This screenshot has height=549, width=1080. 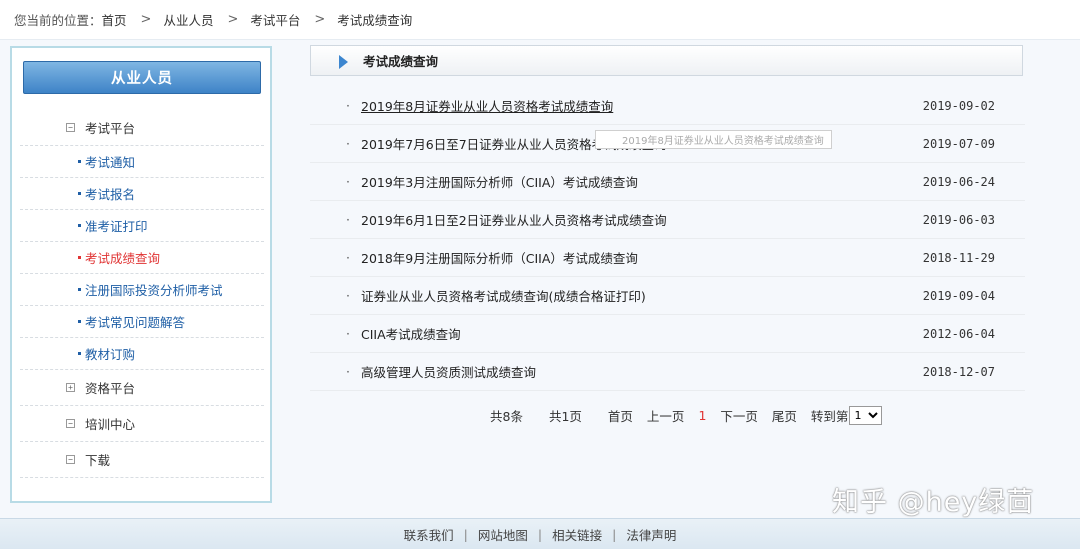 What do you see at coordinates (667, 220) in the screenshot?
I see `list-item: · 2019年6月1日至2日证券业从业人员资格考试成绩查询 2019-06-03` at bounding box center [667, 220].